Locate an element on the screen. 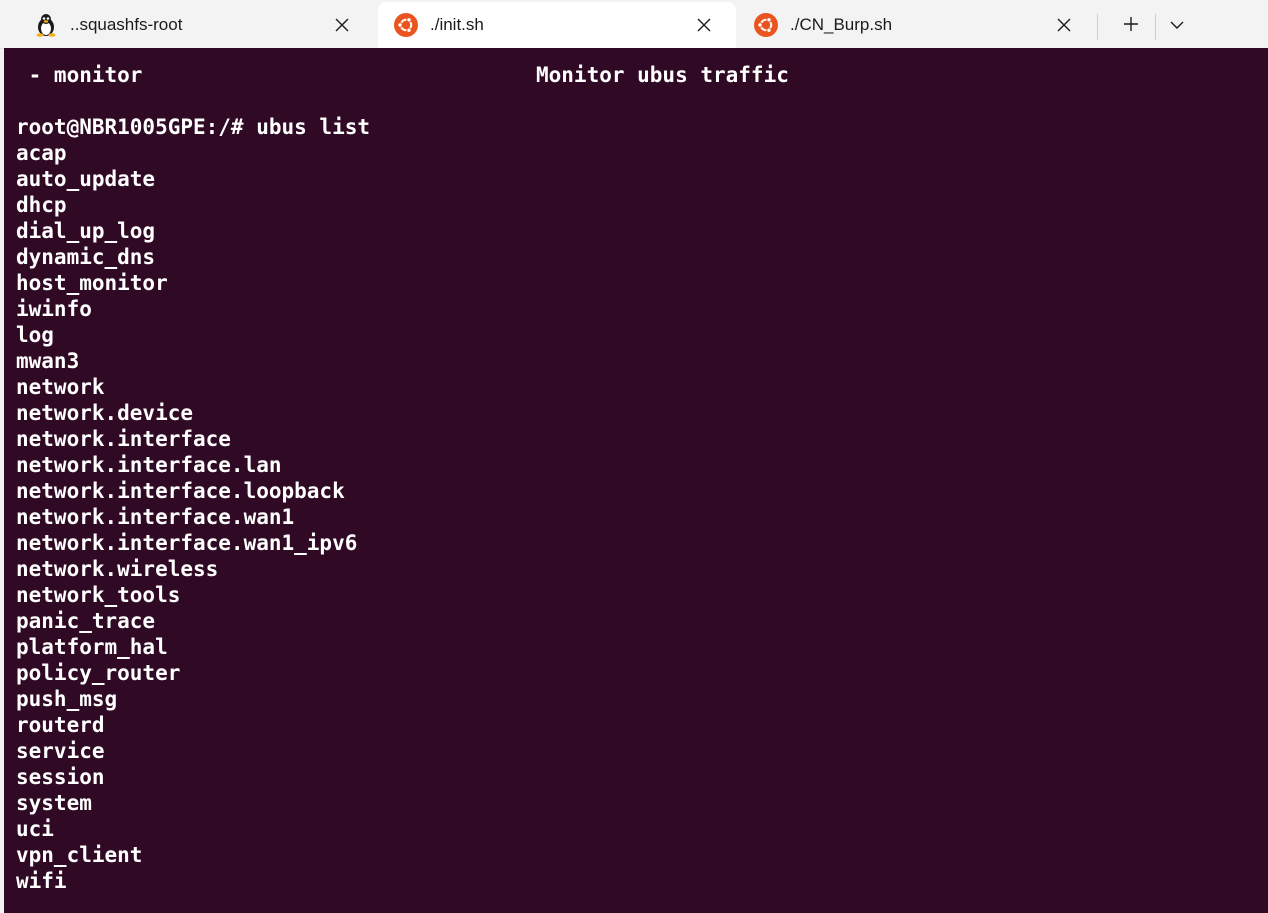 The height and width of the screenshot is (913, 1268). tab-bar: ..squashfs-root ./init.sh ./CN_Burp.sh is located at coordinates (634, 24).